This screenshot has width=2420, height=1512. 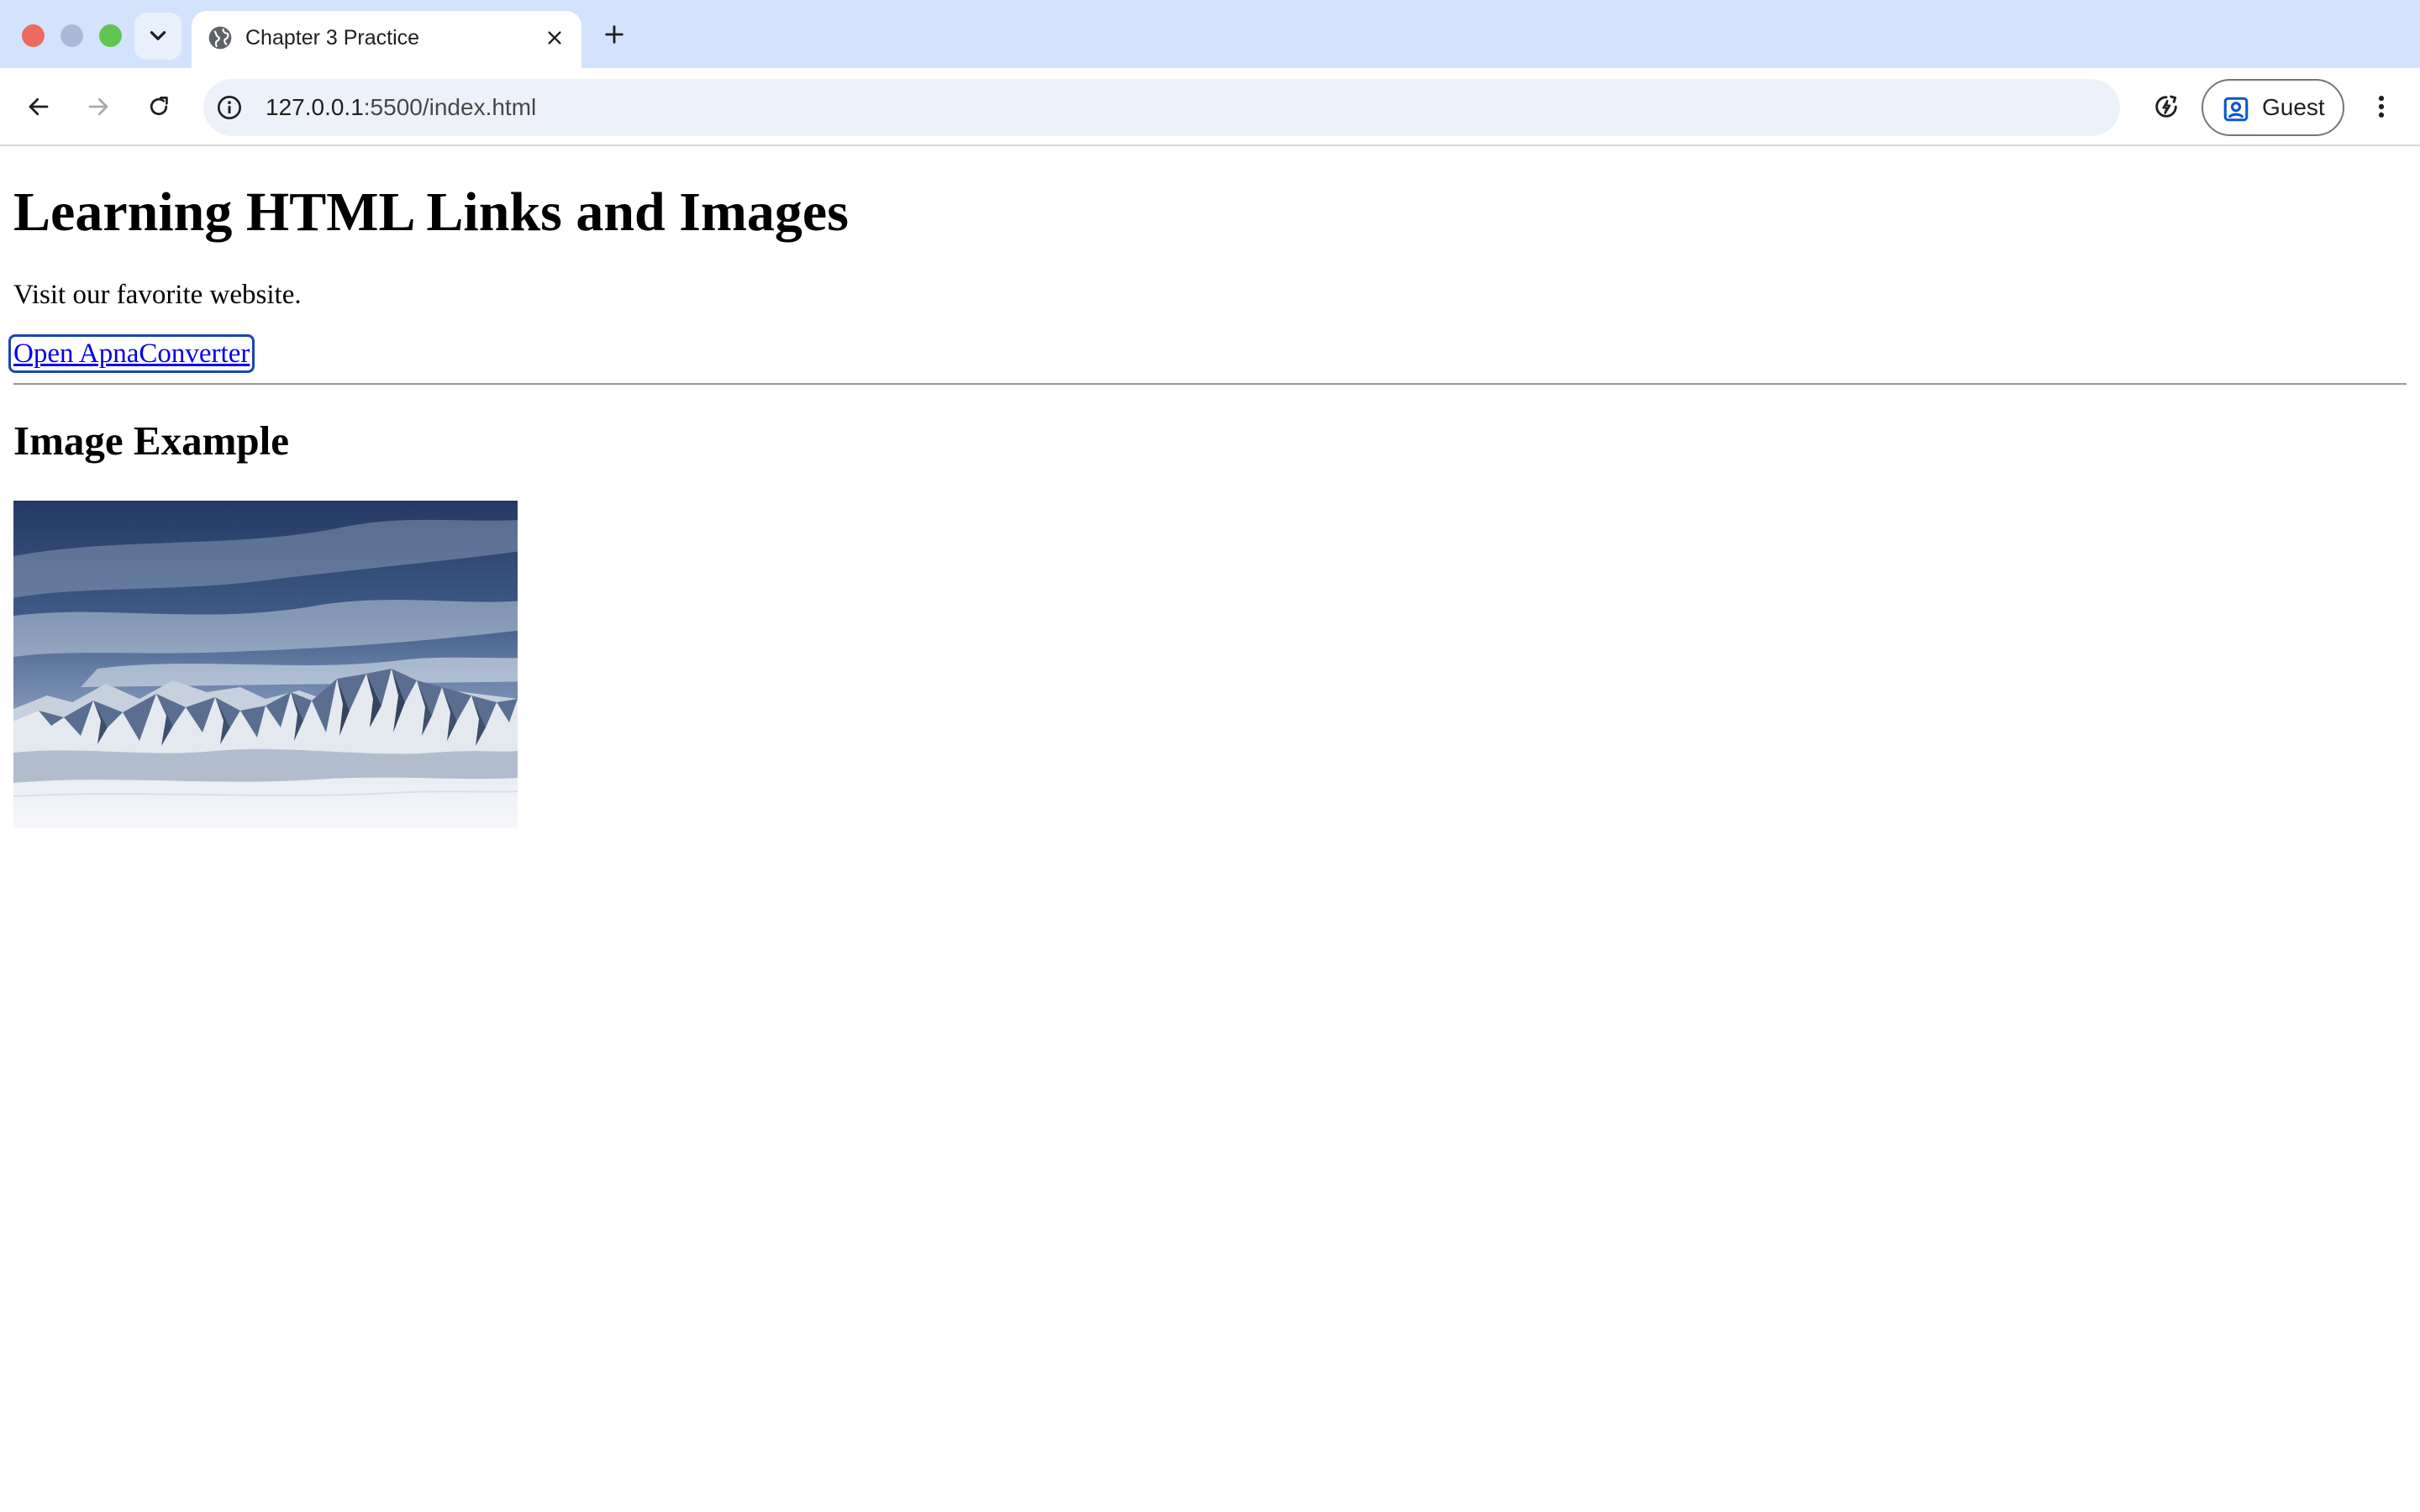 What do you see at coordinates (151, 440) in the screenshot?
I see `image-section-heading: Image Example` at bounding box center [151, 440].